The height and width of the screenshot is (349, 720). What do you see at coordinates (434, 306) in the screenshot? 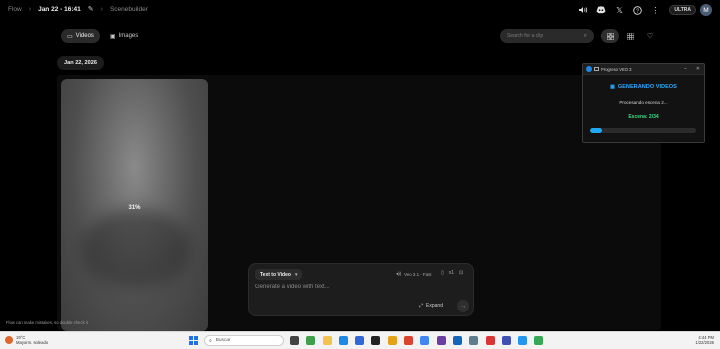
I see `expand-label: Expand` at bounding box center [434, 306].